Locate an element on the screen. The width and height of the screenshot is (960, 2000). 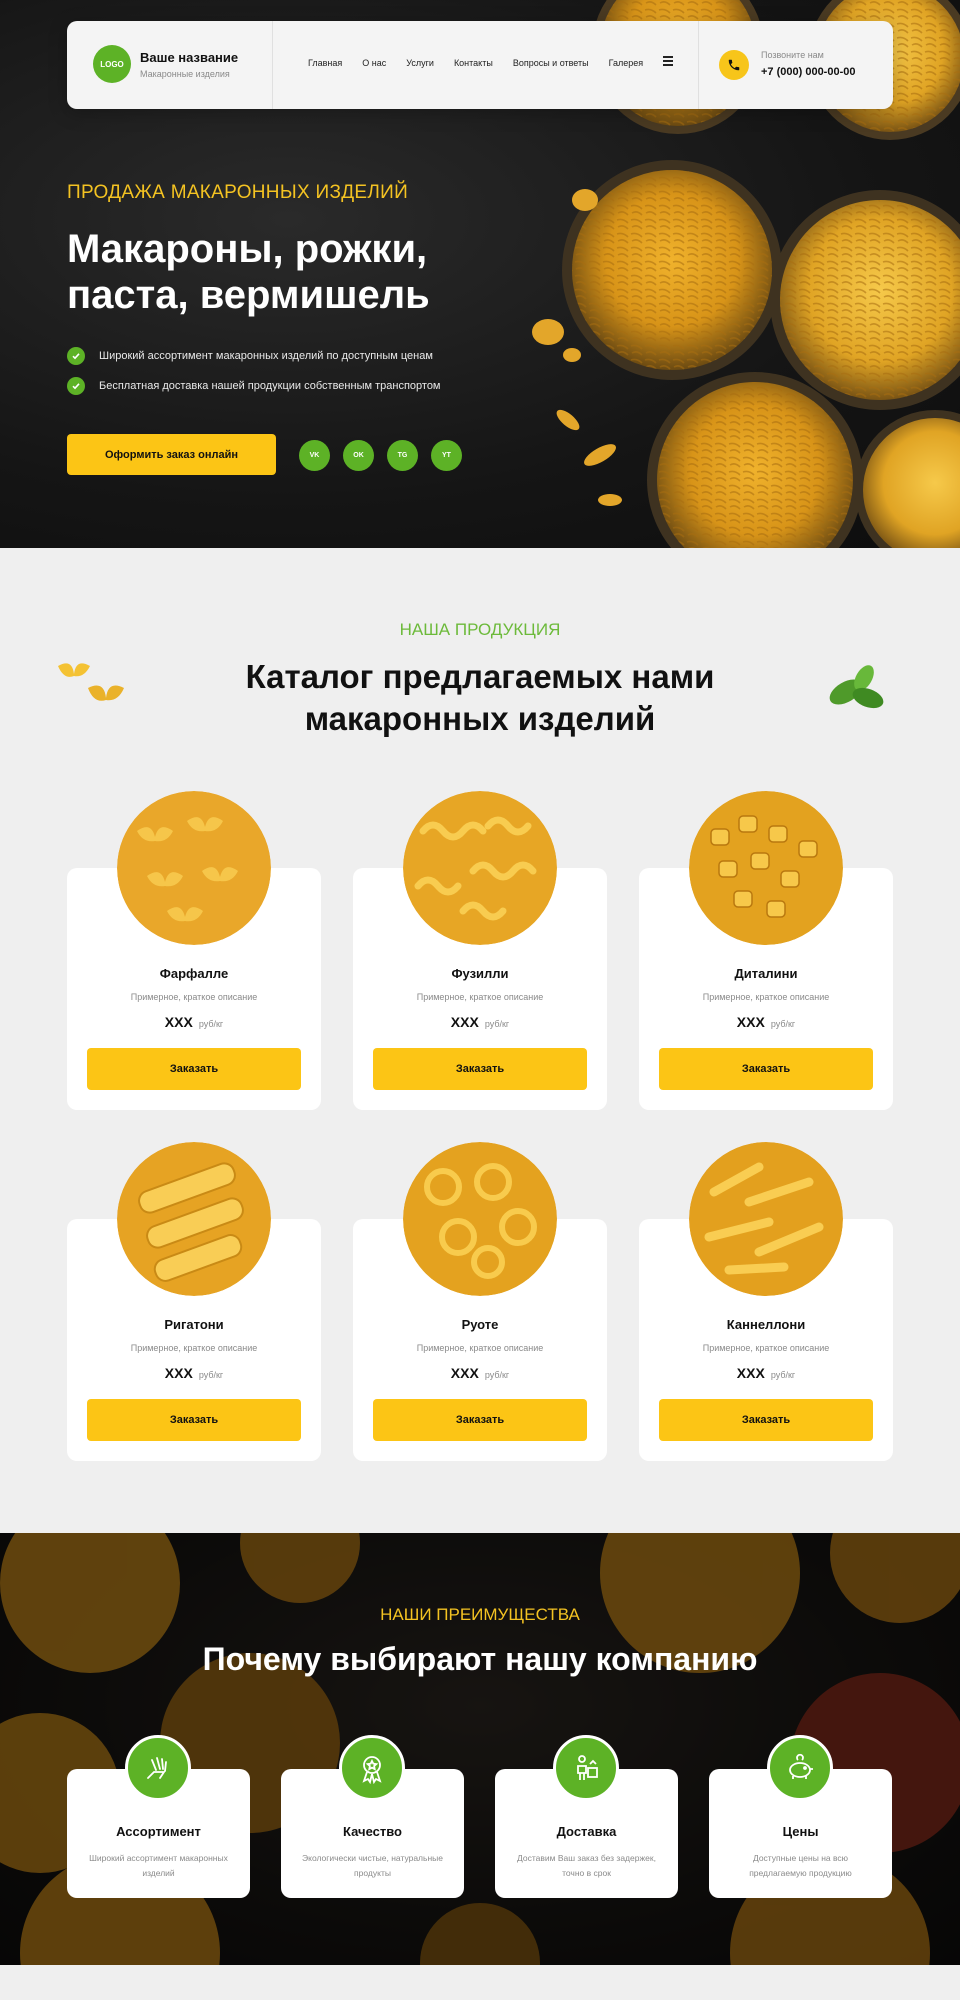
product-name: Каннеллони is located at coordinates (766, 1324).